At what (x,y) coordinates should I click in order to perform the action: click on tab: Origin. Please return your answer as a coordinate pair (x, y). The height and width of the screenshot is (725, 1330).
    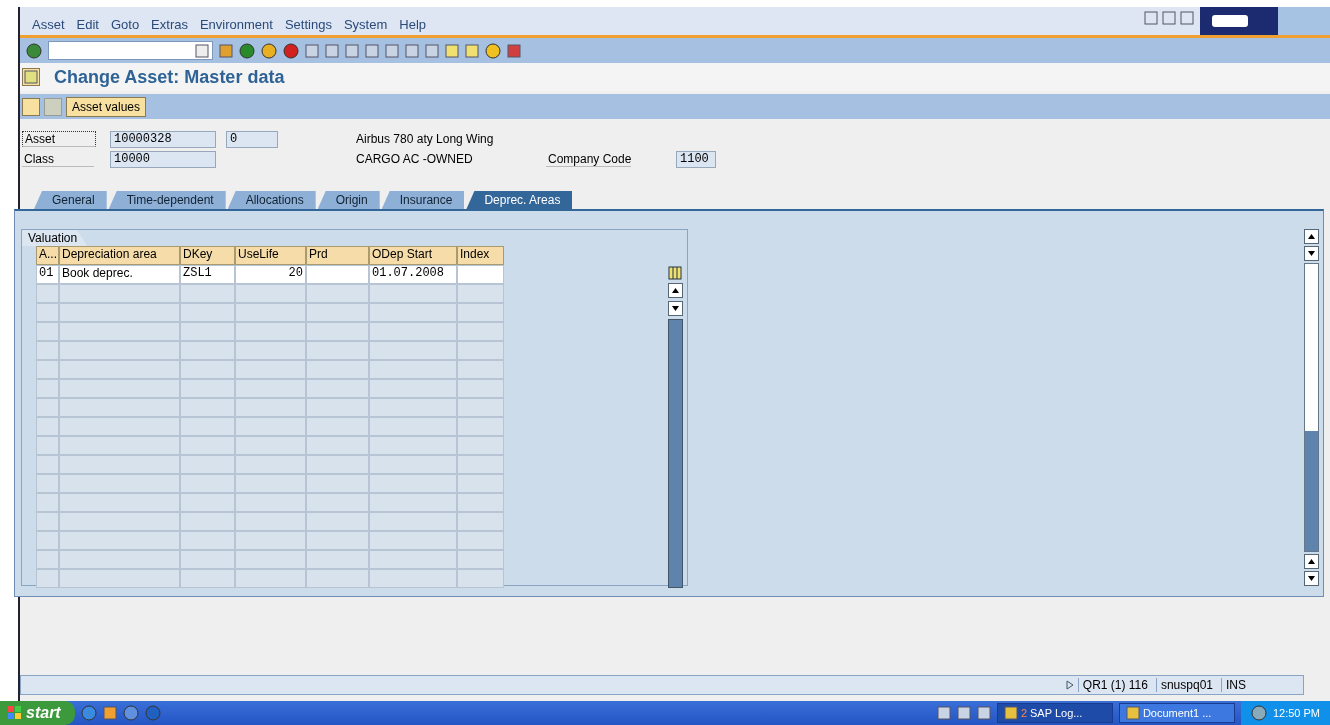
    Looking at the image, I should click on (348, 200).